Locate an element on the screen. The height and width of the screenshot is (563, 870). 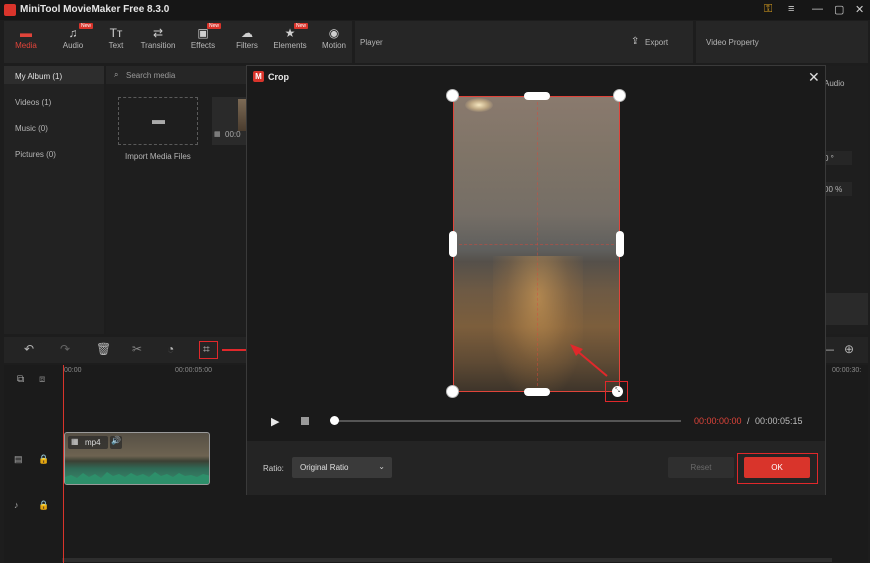
property-button is located at coordinates (846, 309).